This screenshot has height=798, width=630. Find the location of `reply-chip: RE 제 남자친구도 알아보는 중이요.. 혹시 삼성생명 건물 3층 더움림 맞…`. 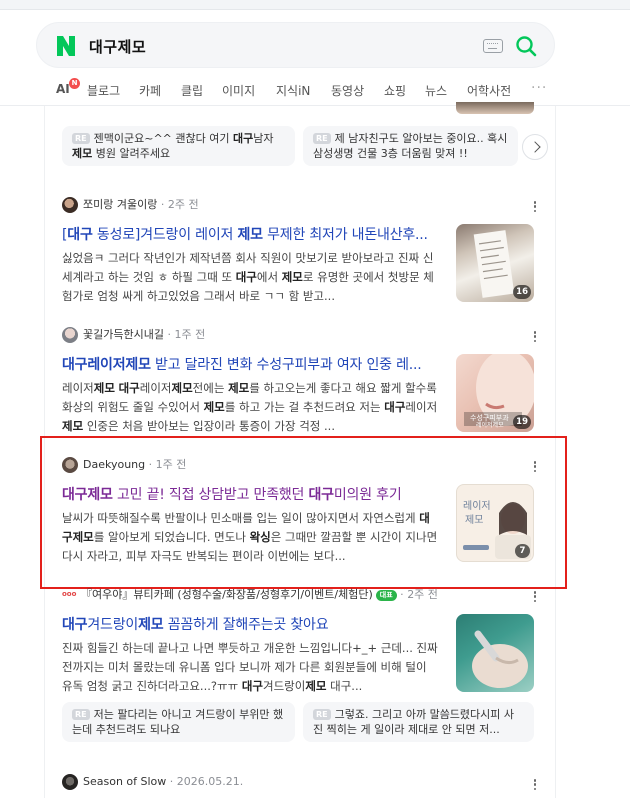

reply-chip: RE 제 남자친구도 알아보는 중이요.. 혹시 삼성생명 건물 3층 더움림 맞… is located at coordinates (410, 146).